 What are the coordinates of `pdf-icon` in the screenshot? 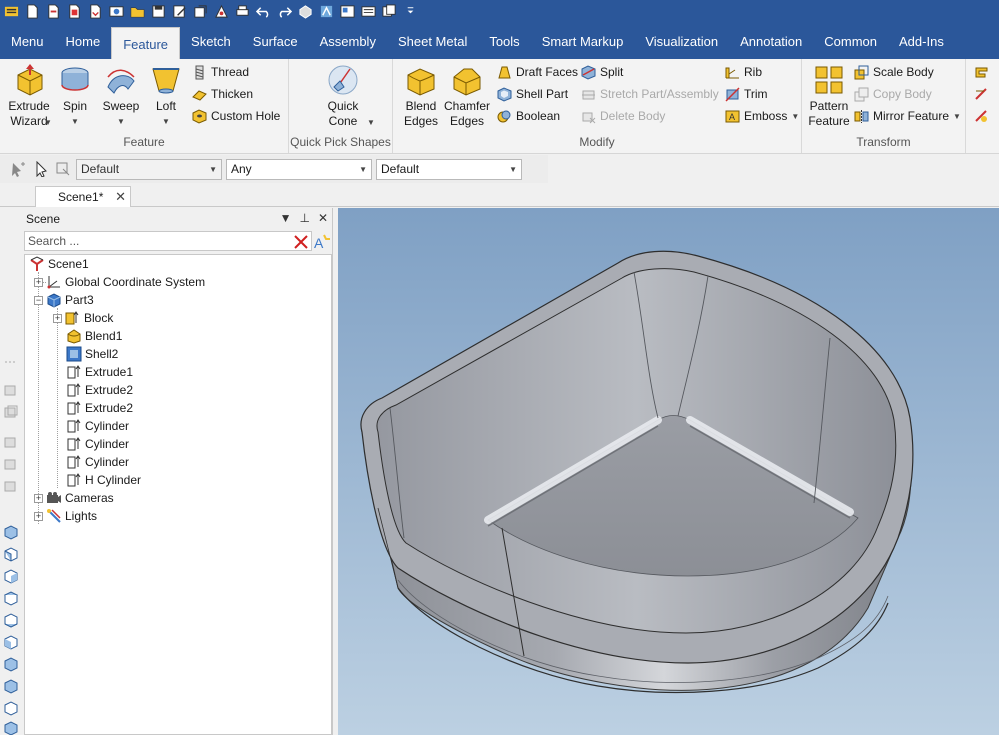 It's located at (74, 12).